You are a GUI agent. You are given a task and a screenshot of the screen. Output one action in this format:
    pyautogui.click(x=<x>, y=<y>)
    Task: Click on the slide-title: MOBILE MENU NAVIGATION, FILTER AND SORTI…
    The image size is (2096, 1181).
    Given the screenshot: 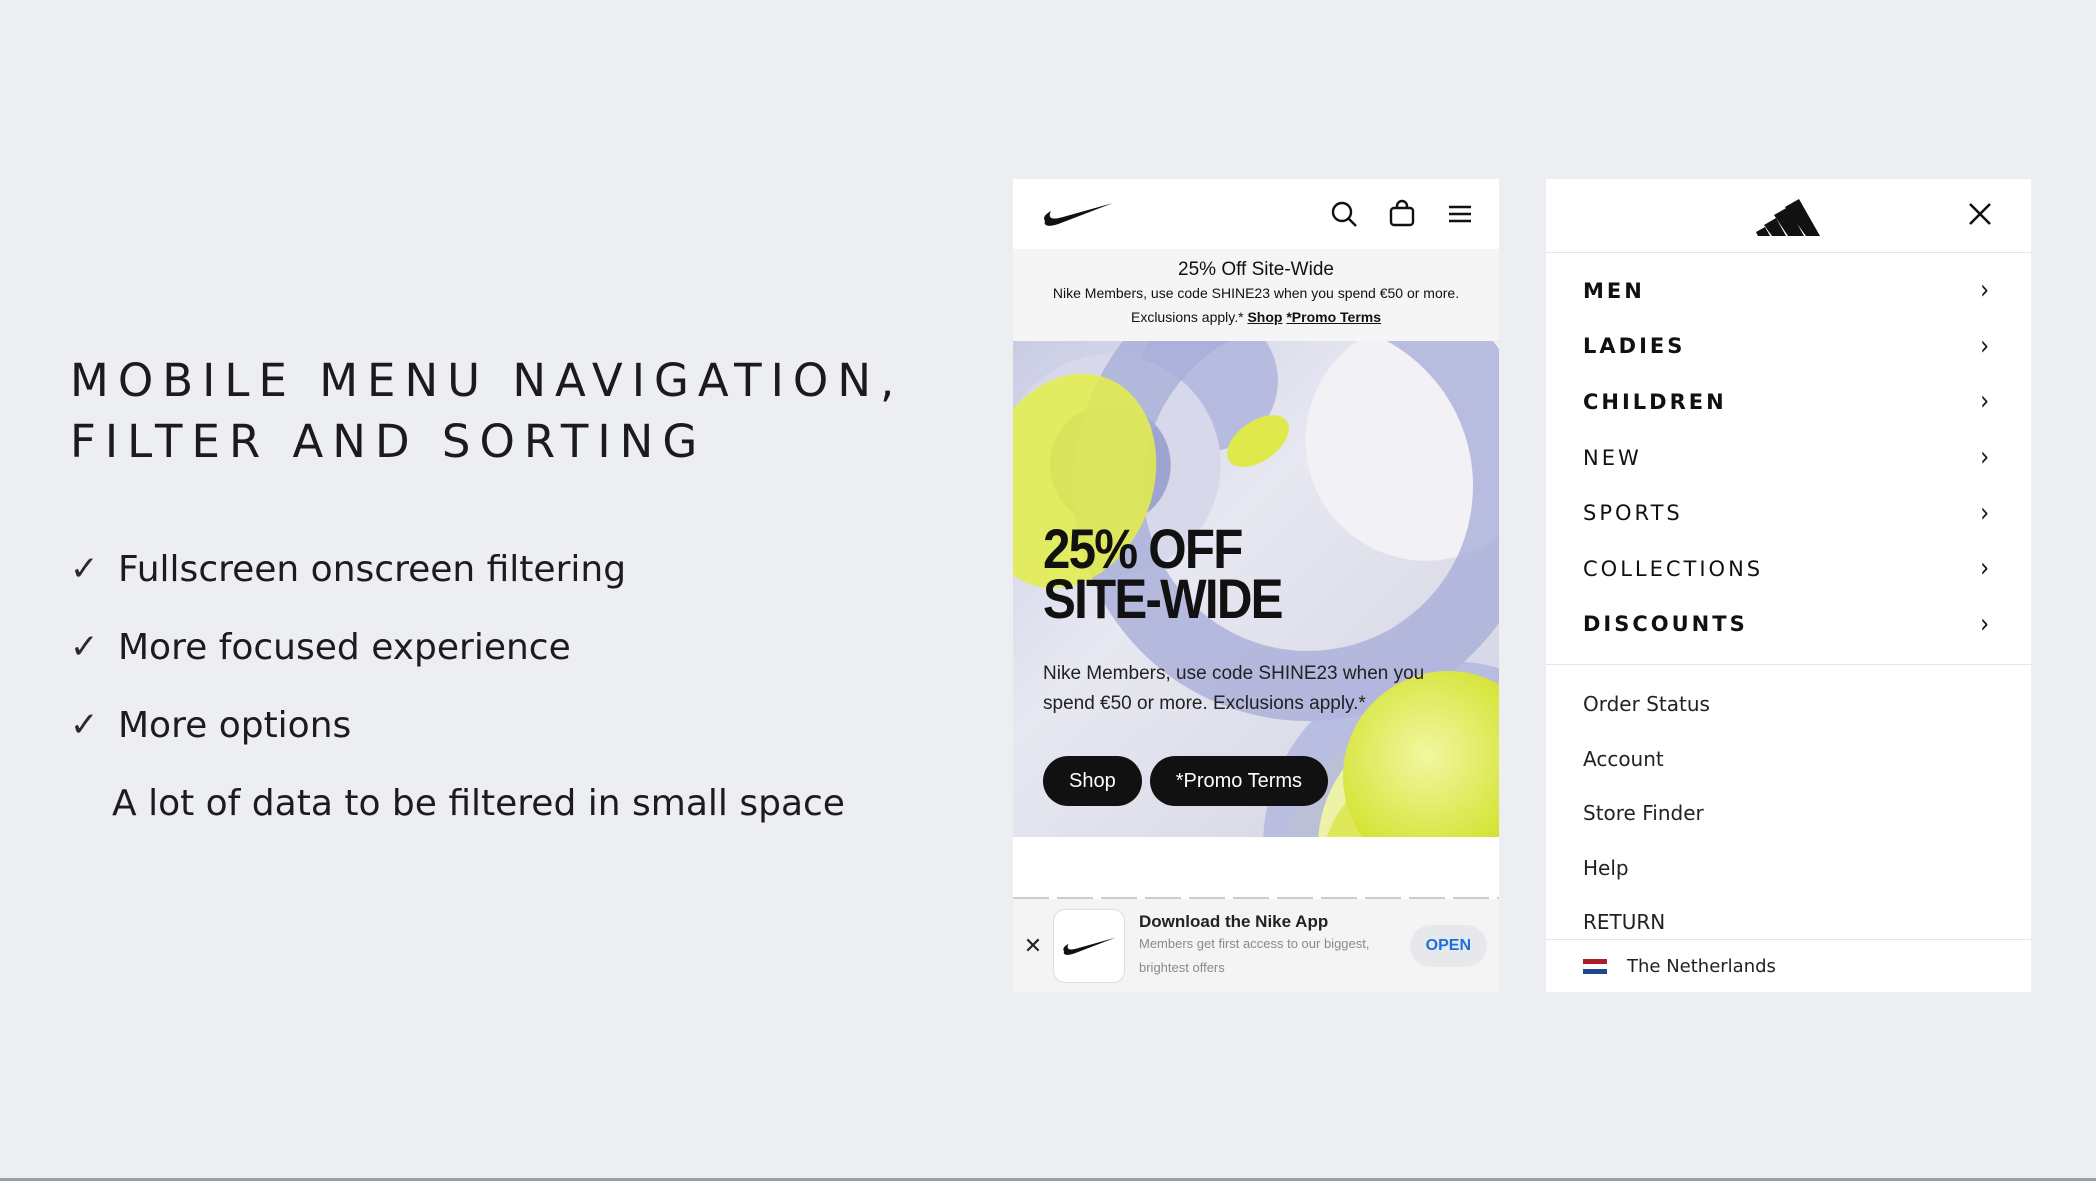 What is the action you would take?
    pyautogui.click(x=520, y=411)
    